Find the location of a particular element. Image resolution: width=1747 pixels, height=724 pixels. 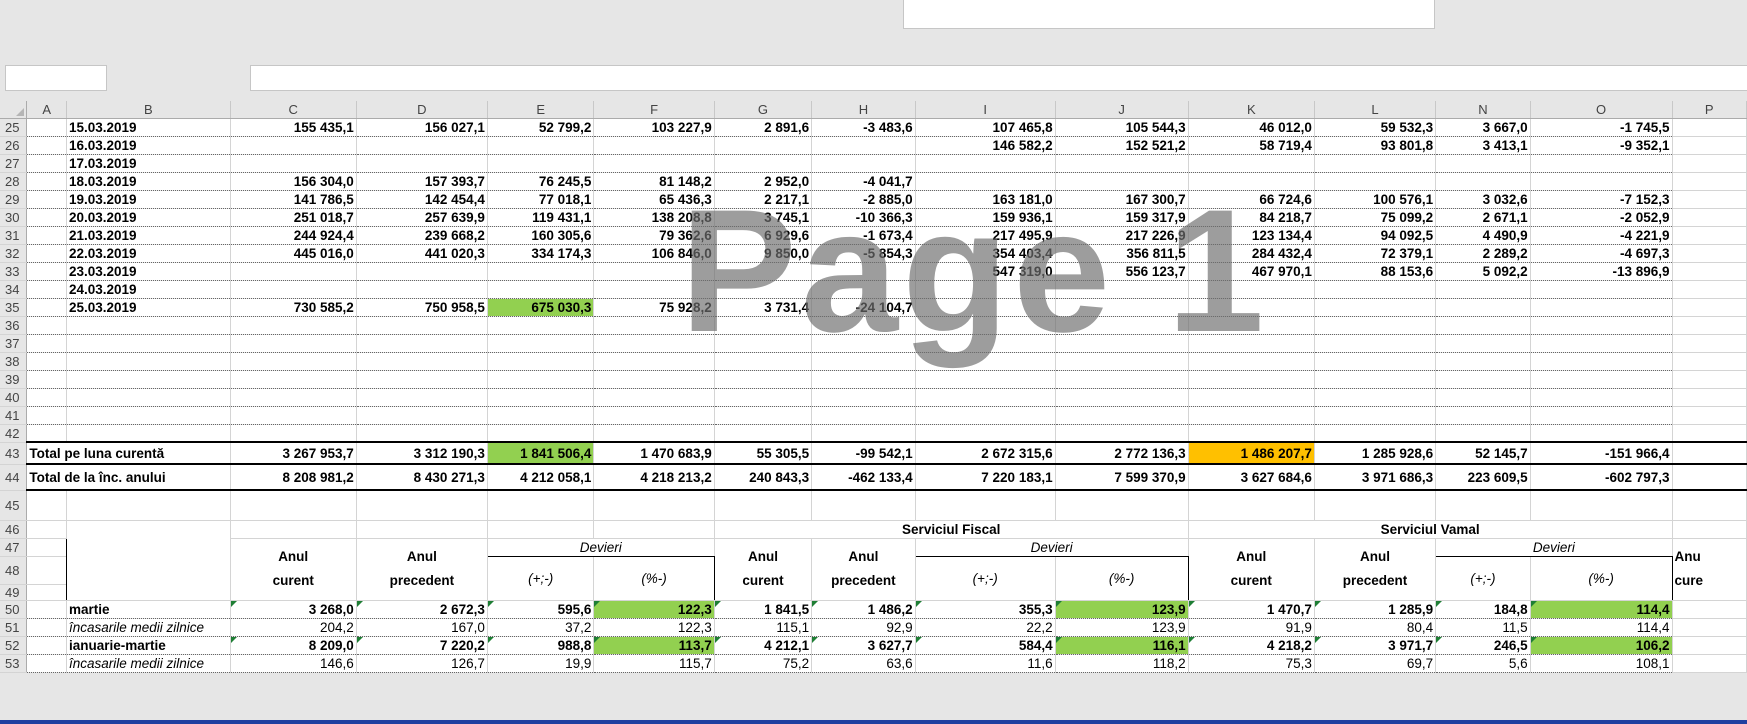

summary-value-cell: 4 212,1 is located at coordinates (763, 645).